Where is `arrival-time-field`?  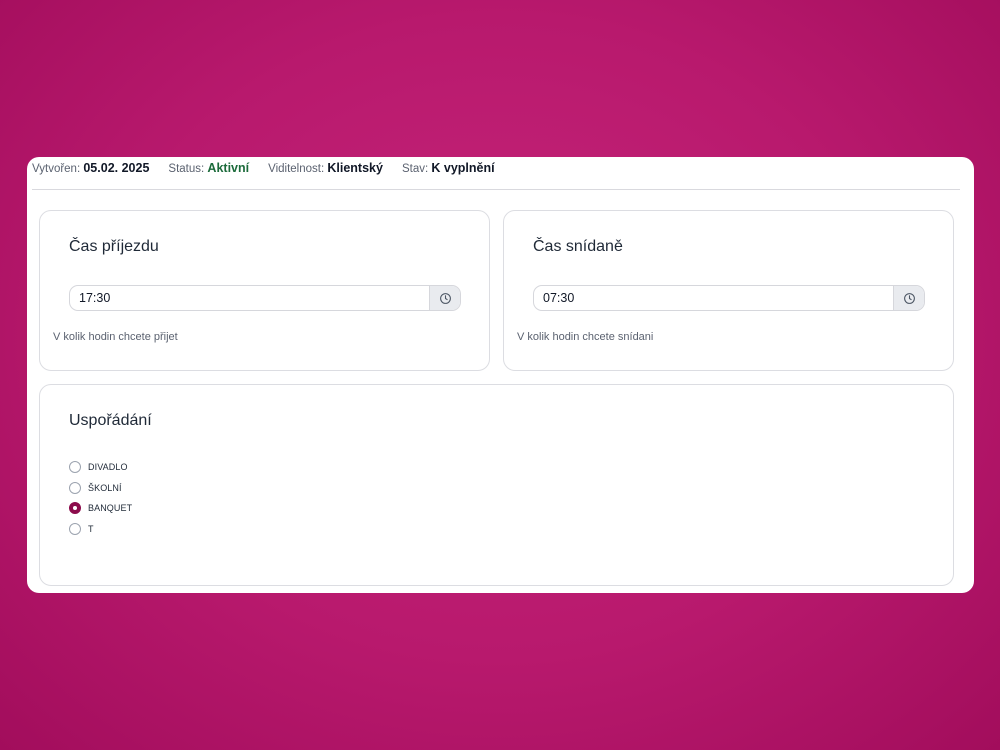
arrival-time-field is located at coordinates (265, 298).